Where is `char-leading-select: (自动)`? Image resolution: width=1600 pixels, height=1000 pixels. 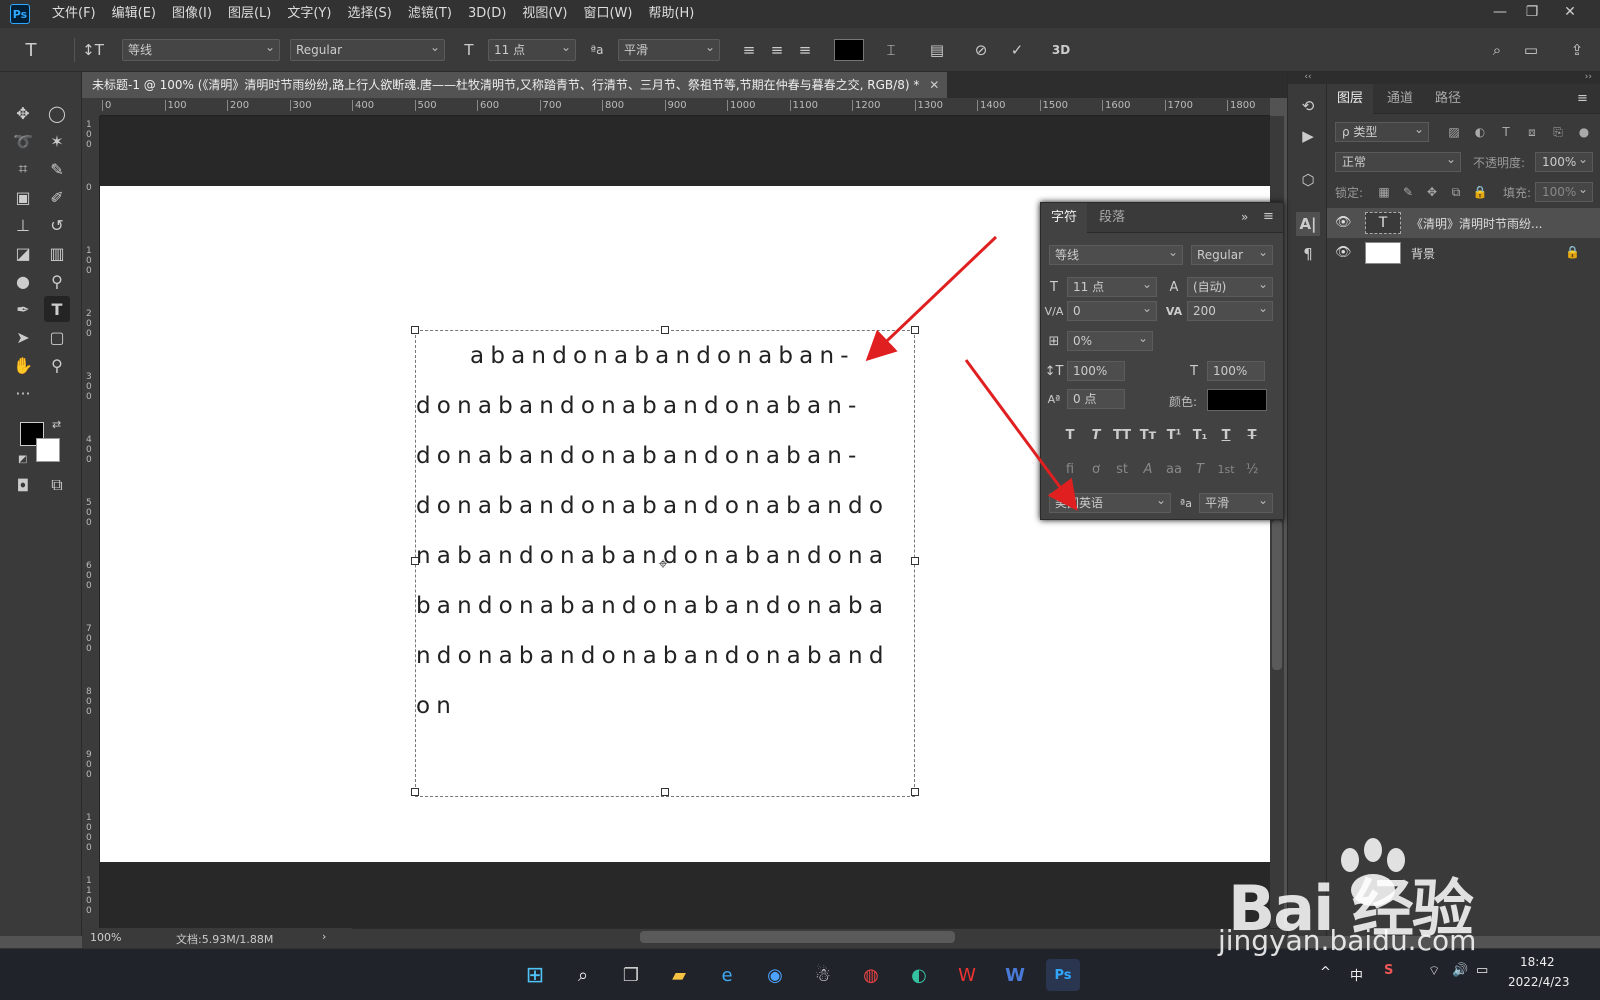
char-leading-select: (自动) is located at coordinates (1230, 286).